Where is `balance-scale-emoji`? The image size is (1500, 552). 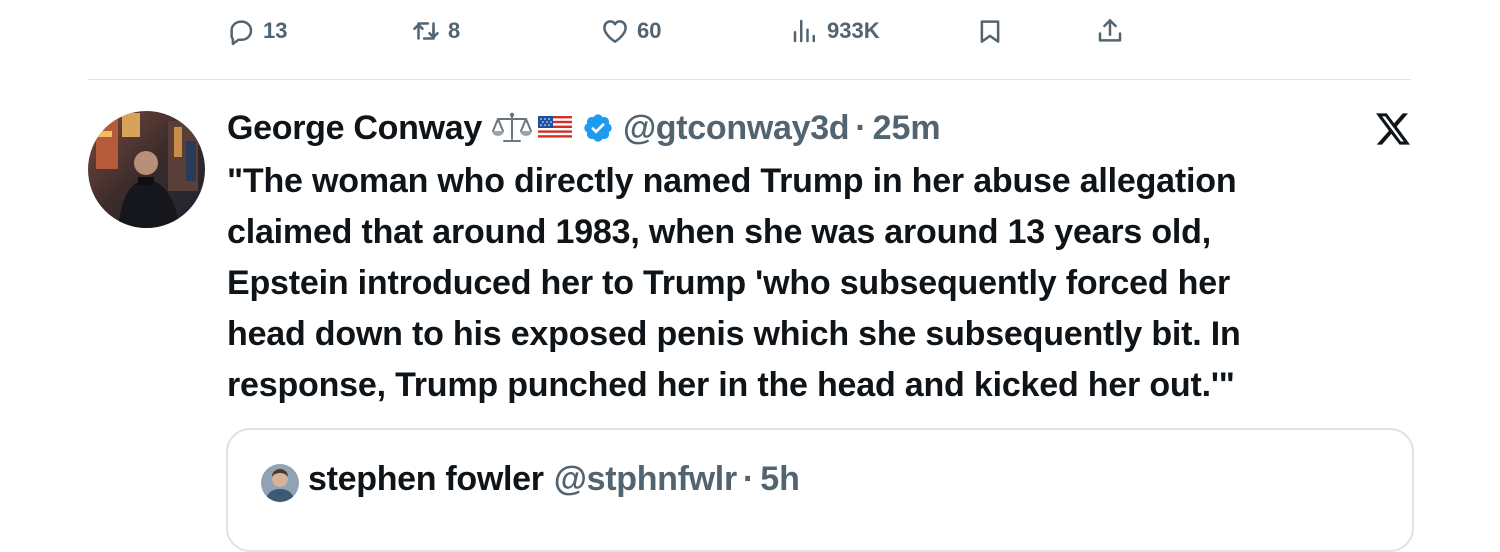 balance-scale-emoji is located at coordinates (511, 127).